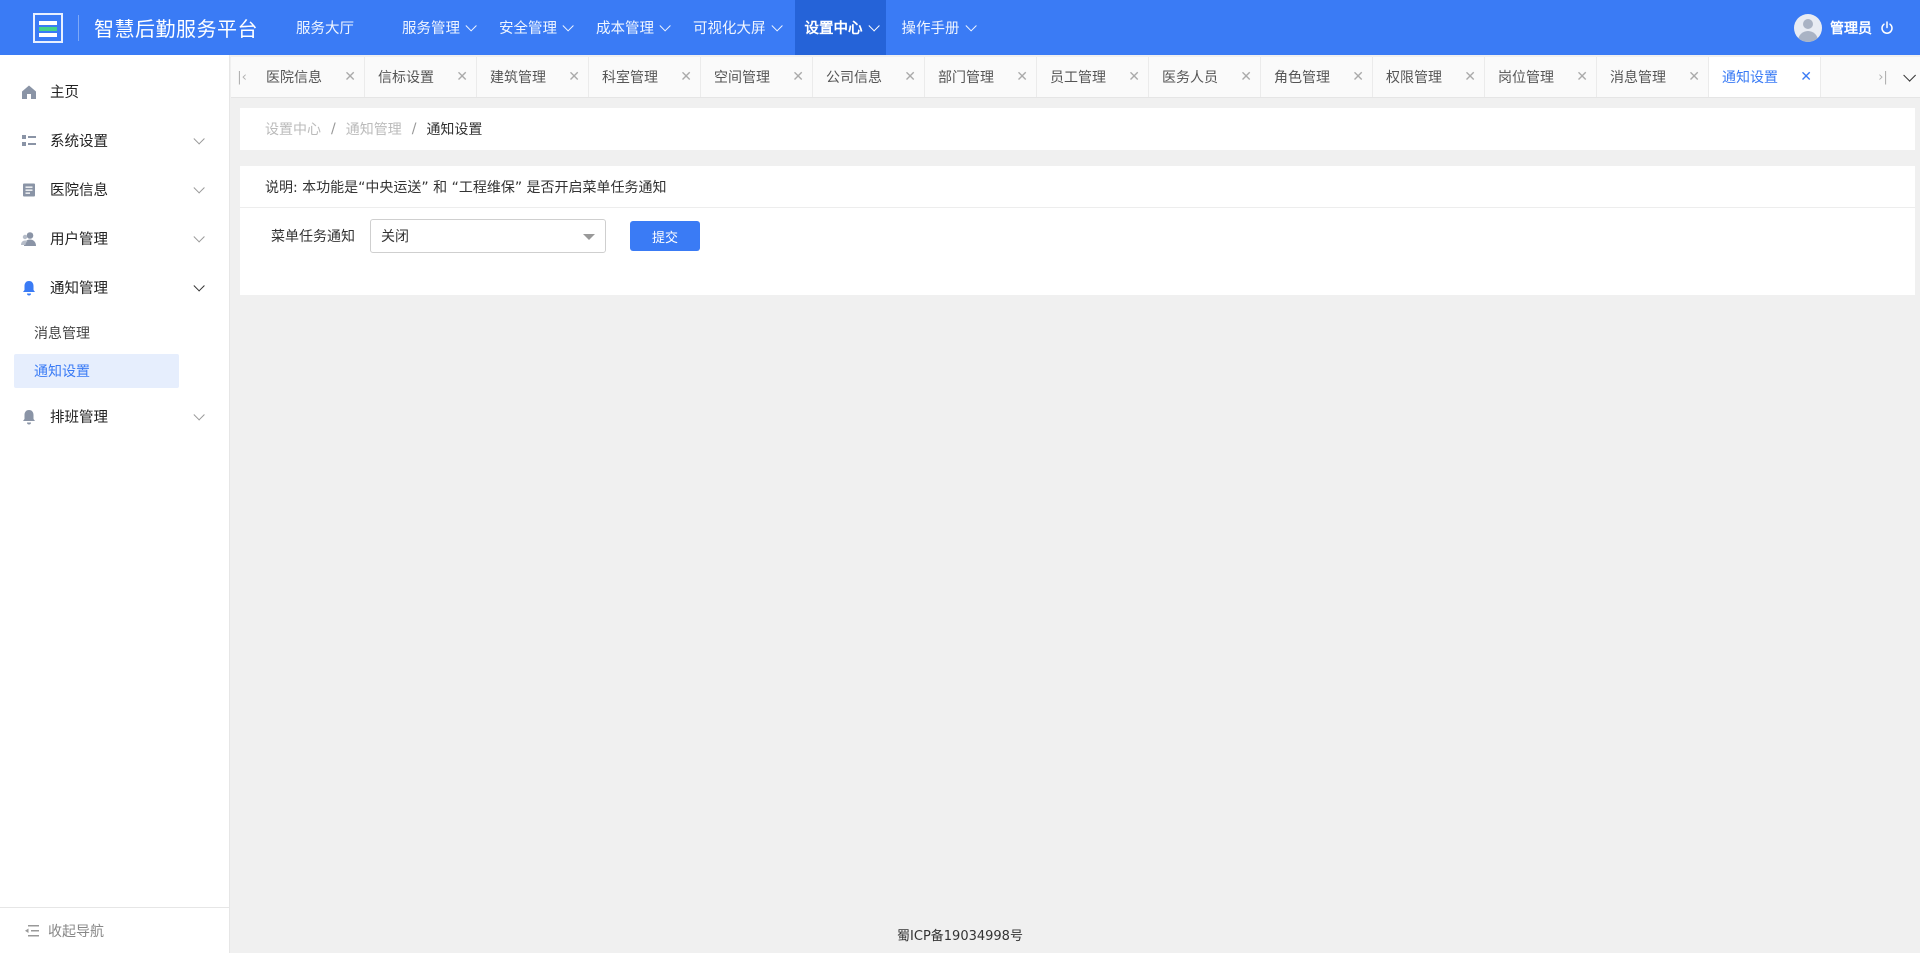  I want to click on collapse-menu-icon, so click(32, 930).